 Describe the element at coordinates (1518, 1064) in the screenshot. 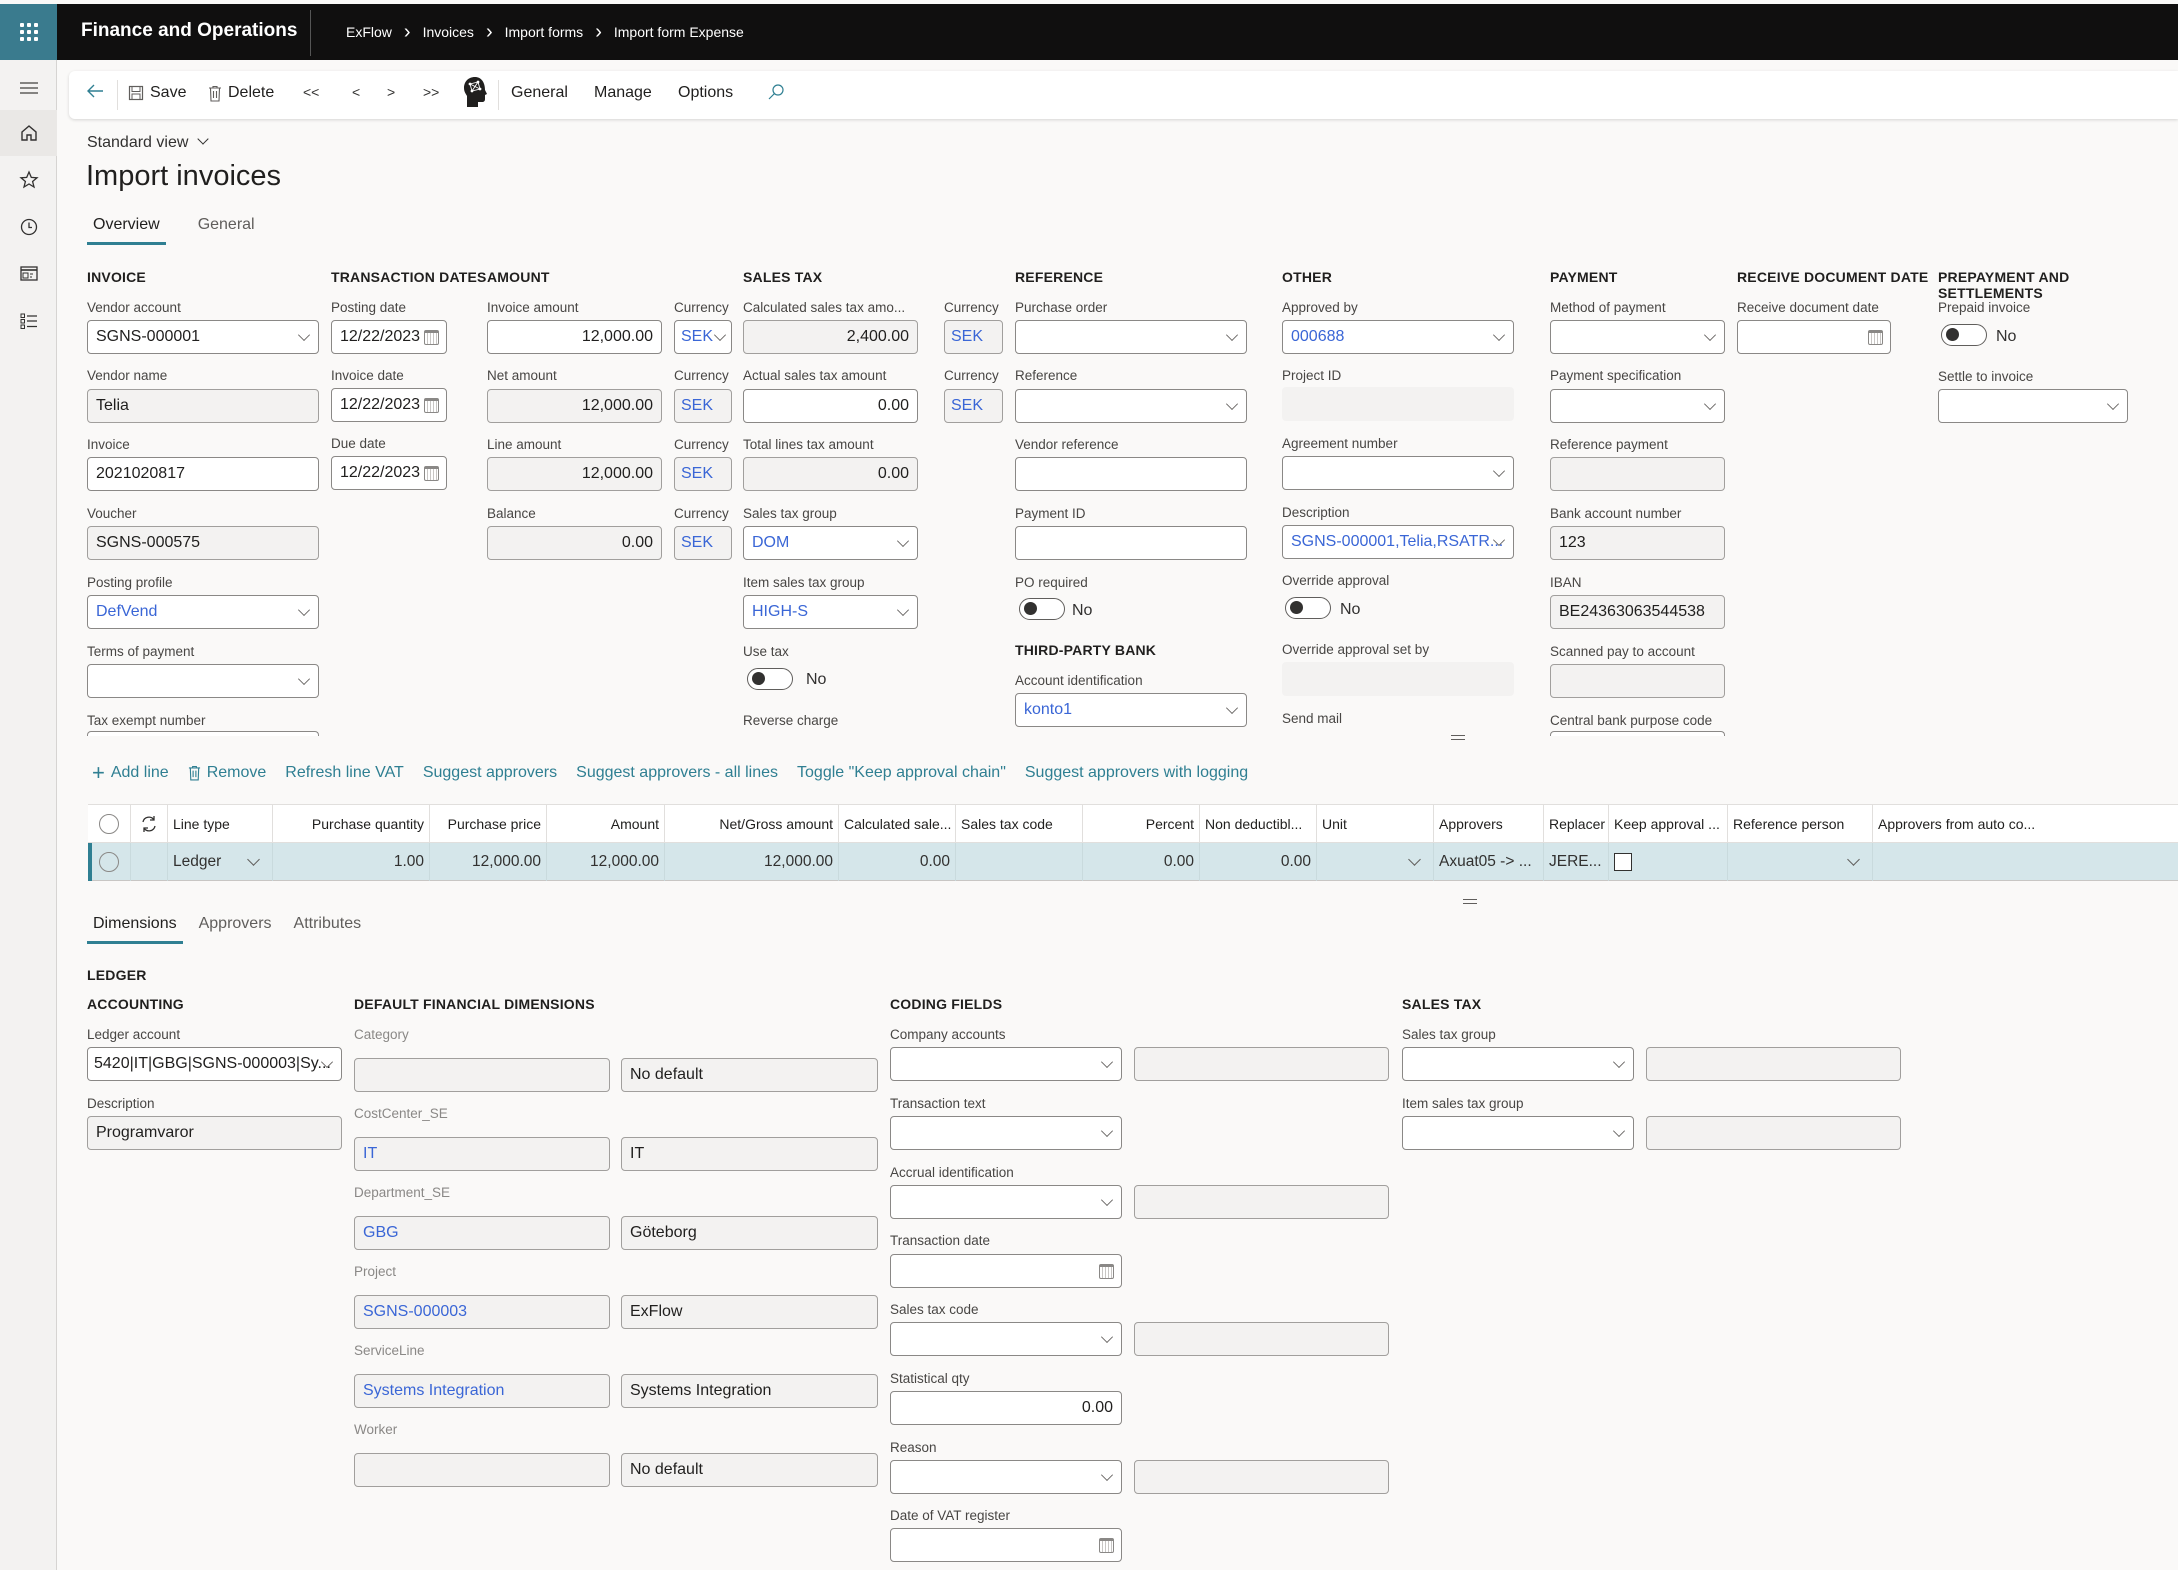

I see `line-sales-tax-group-field` at that location.